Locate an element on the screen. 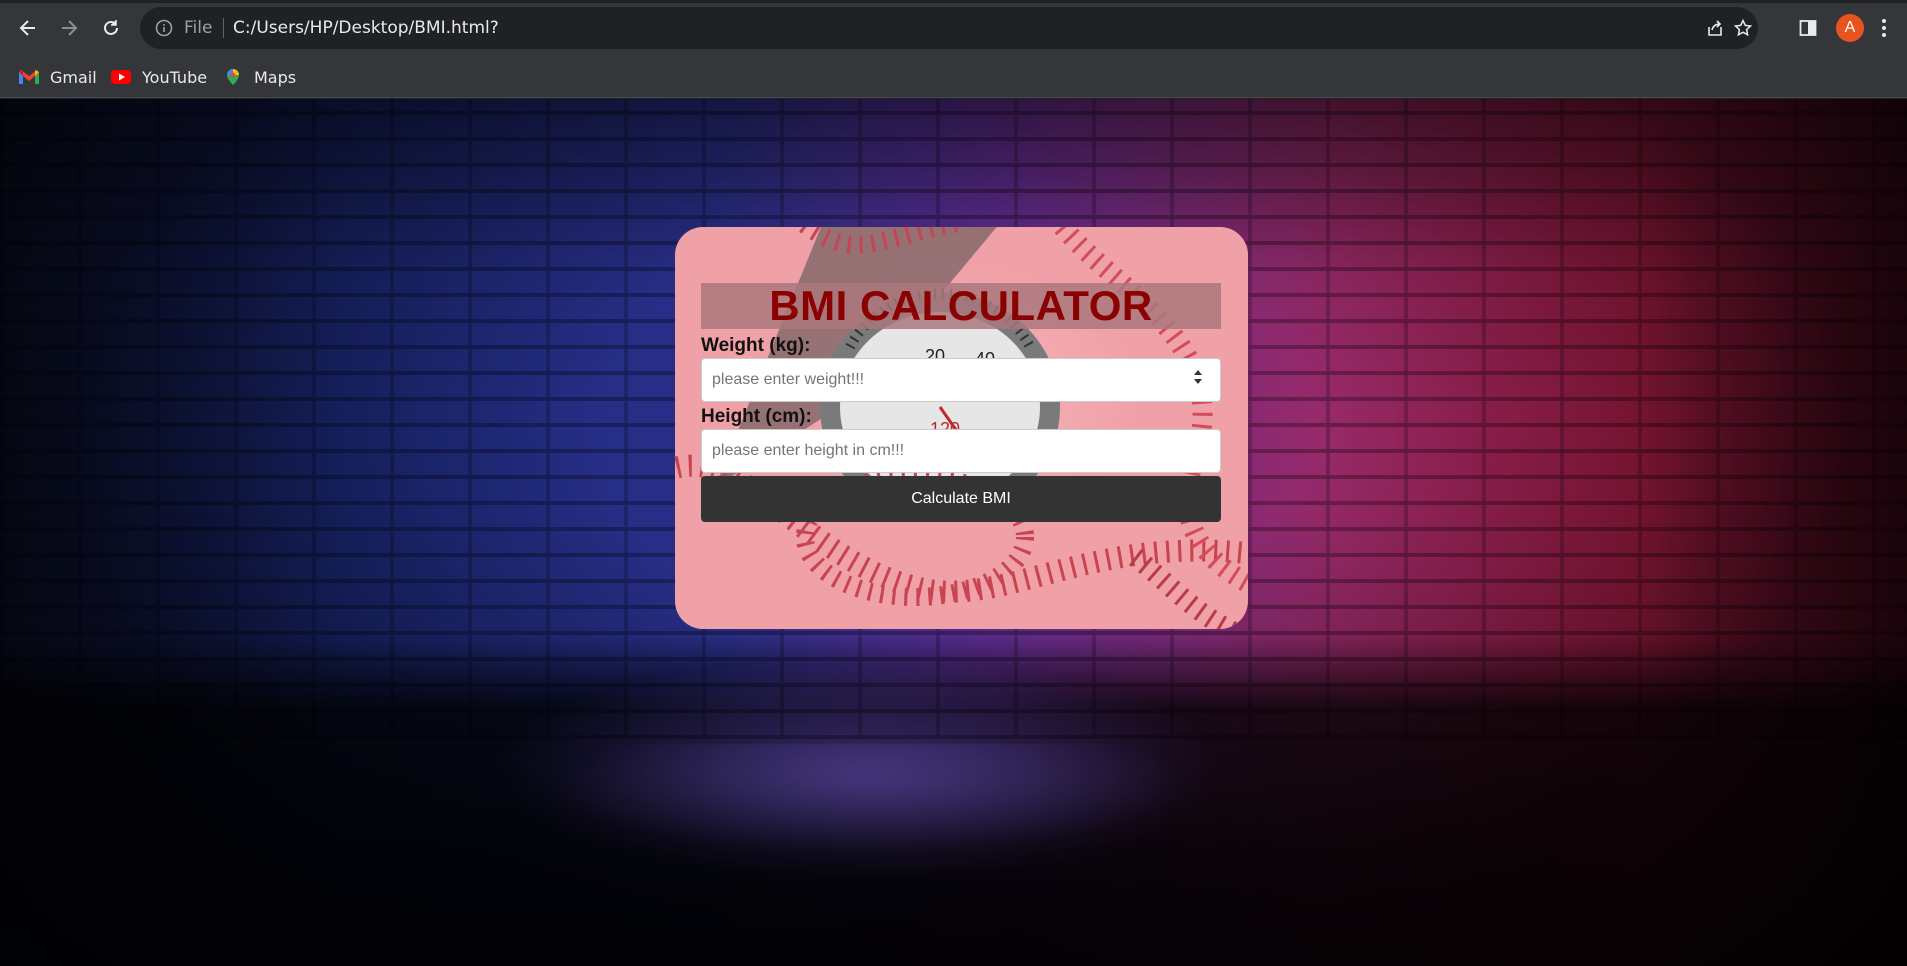 This screenshot has height=966, width=1907. gmail-icon is located at coordinates (29, 77).